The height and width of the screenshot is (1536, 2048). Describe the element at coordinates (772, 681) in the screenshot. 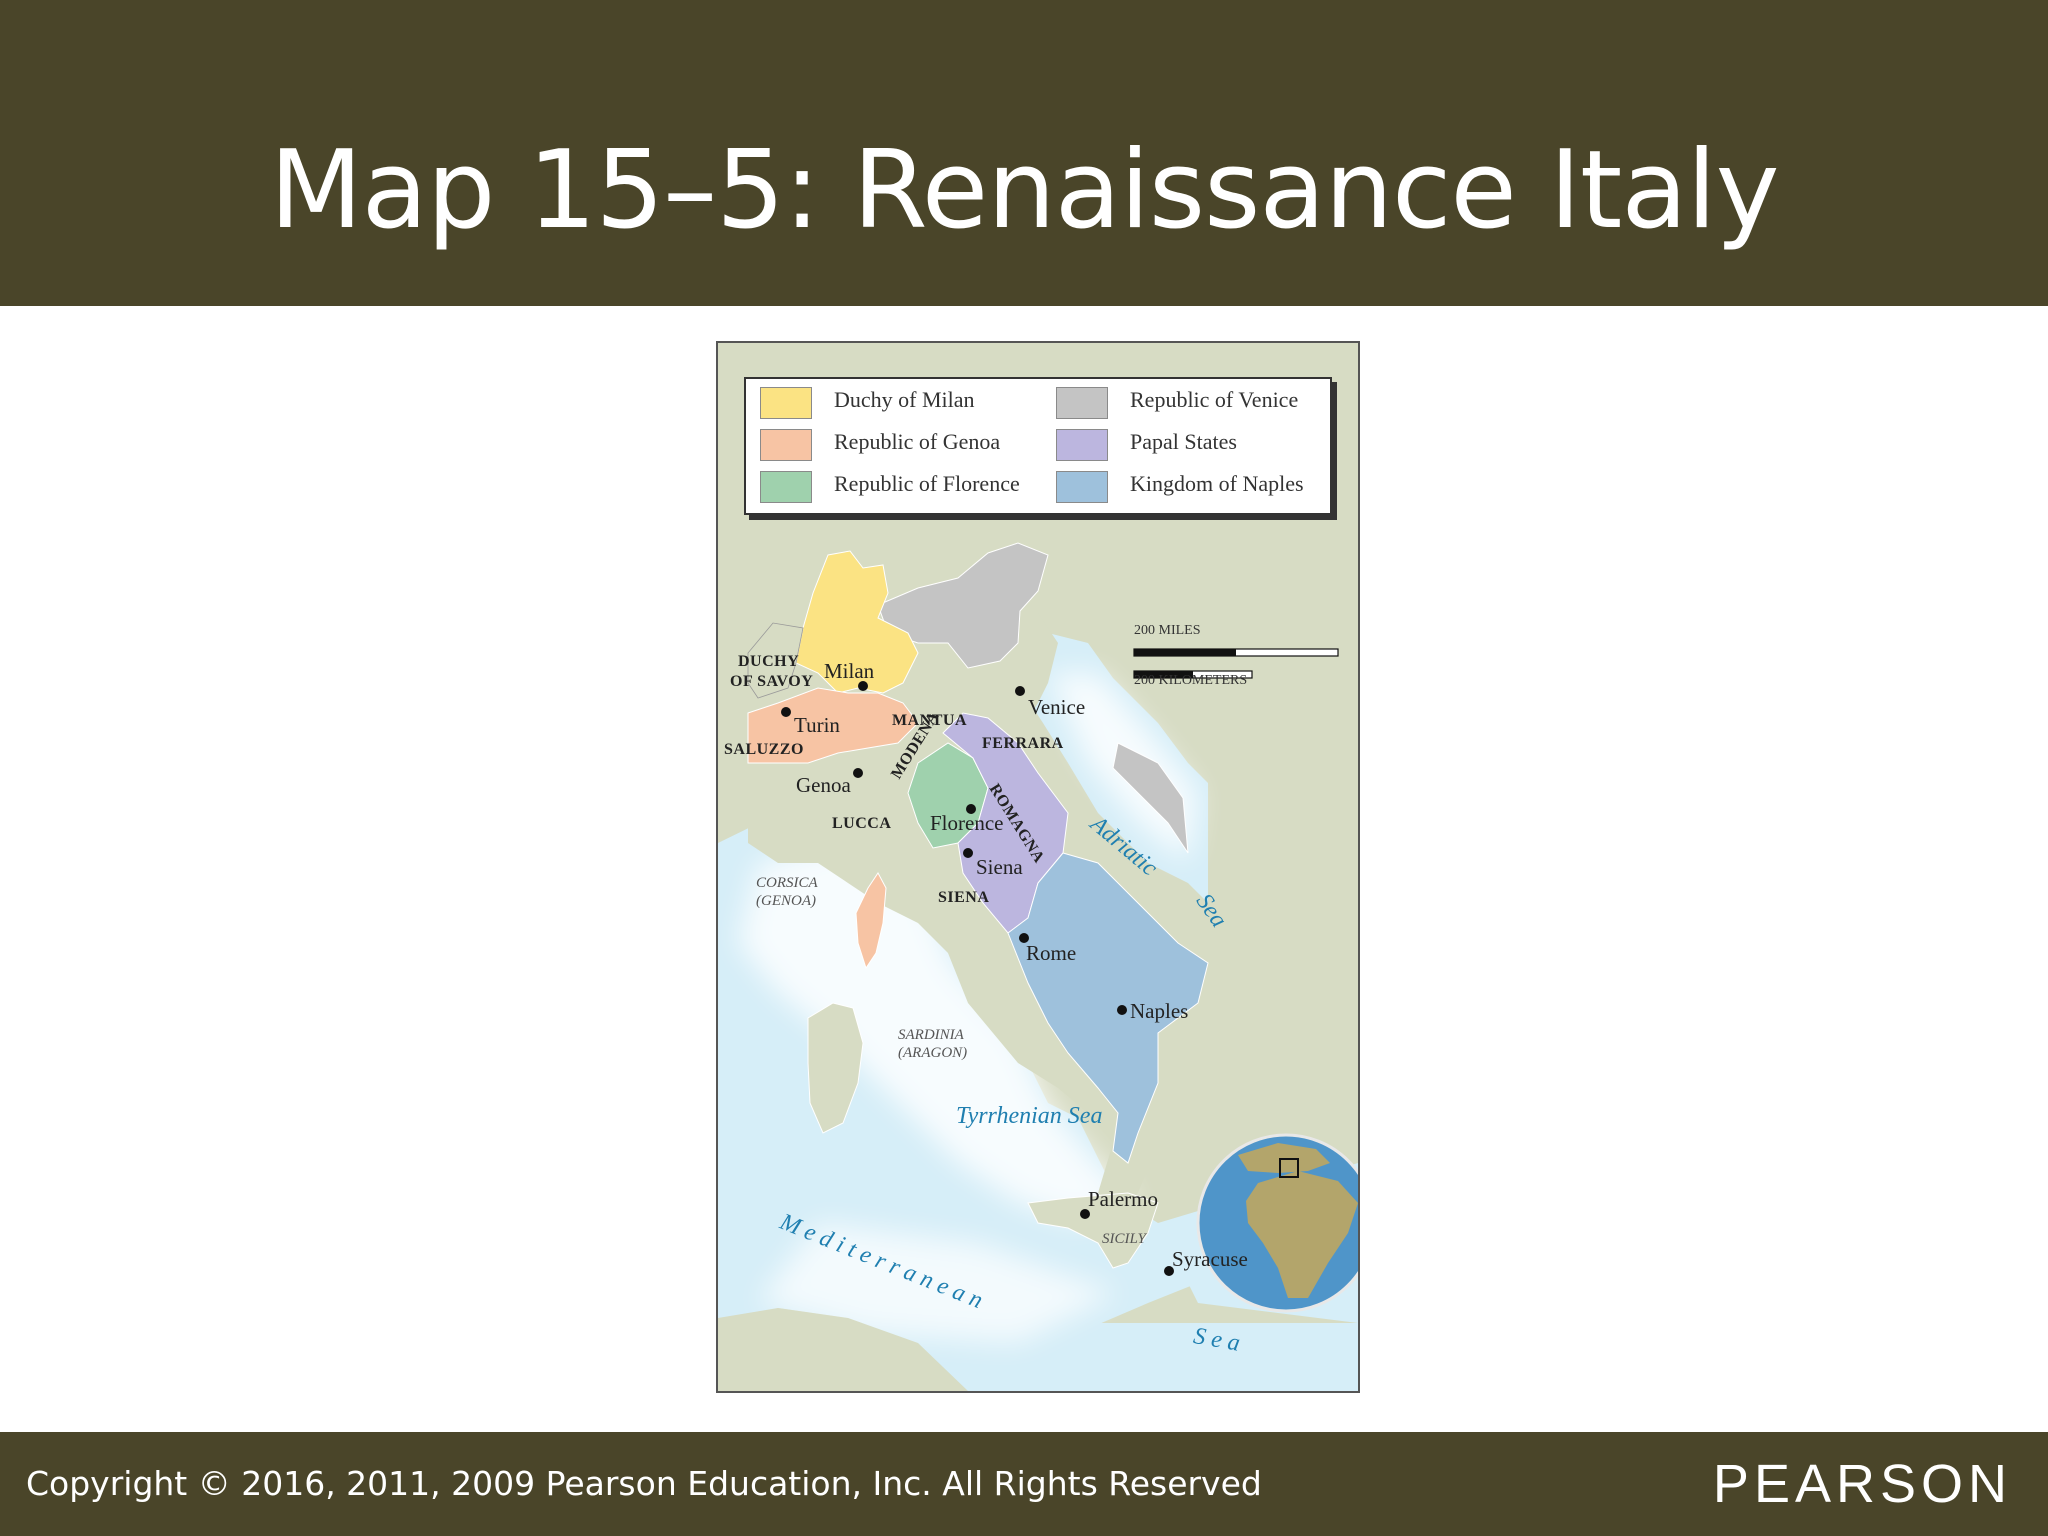

I see `state-label-duchy-of-savoy-2: OF SAVOY` at that location.